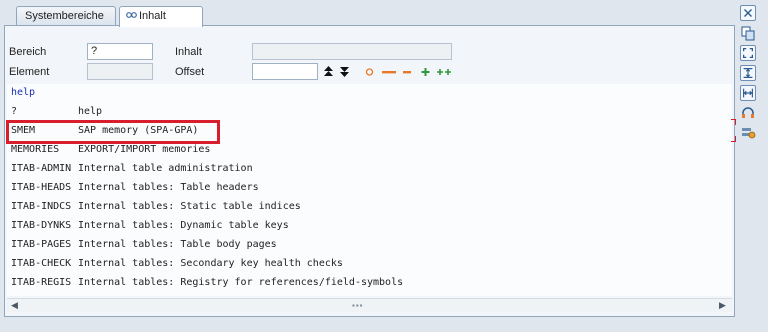 The width and height of the screenshot is (768, 332). Describe the element at coordinates (14, 305) in the screenshot. I see `scroll-left-icon: ◀` at that location.